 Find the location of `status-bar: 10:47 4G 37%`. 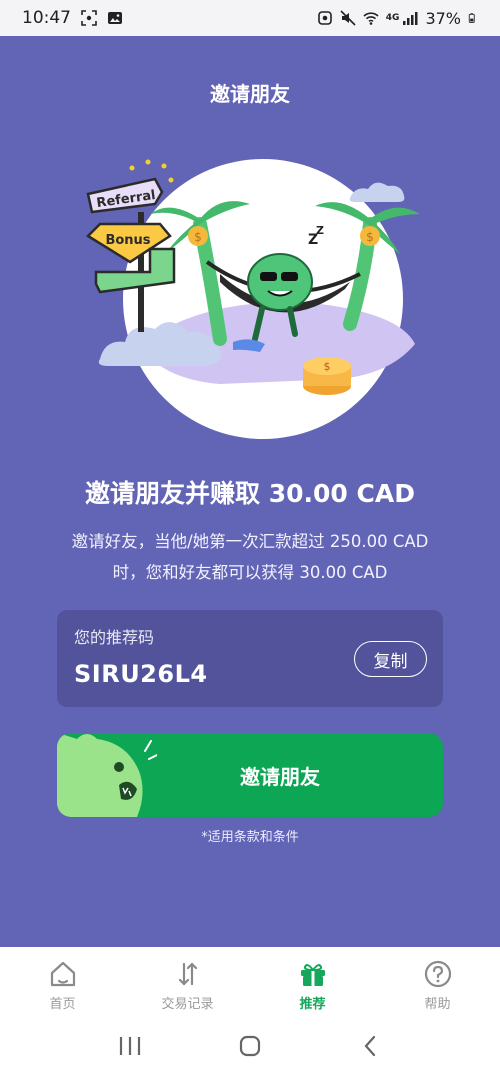

status-bar: 10:47 4G 37% is located at coordinates (250, 18).